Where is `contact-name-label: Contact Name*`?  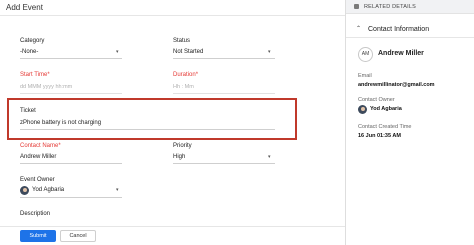
contact-name-label: Contact Name* is located at coordinates (40, 146).